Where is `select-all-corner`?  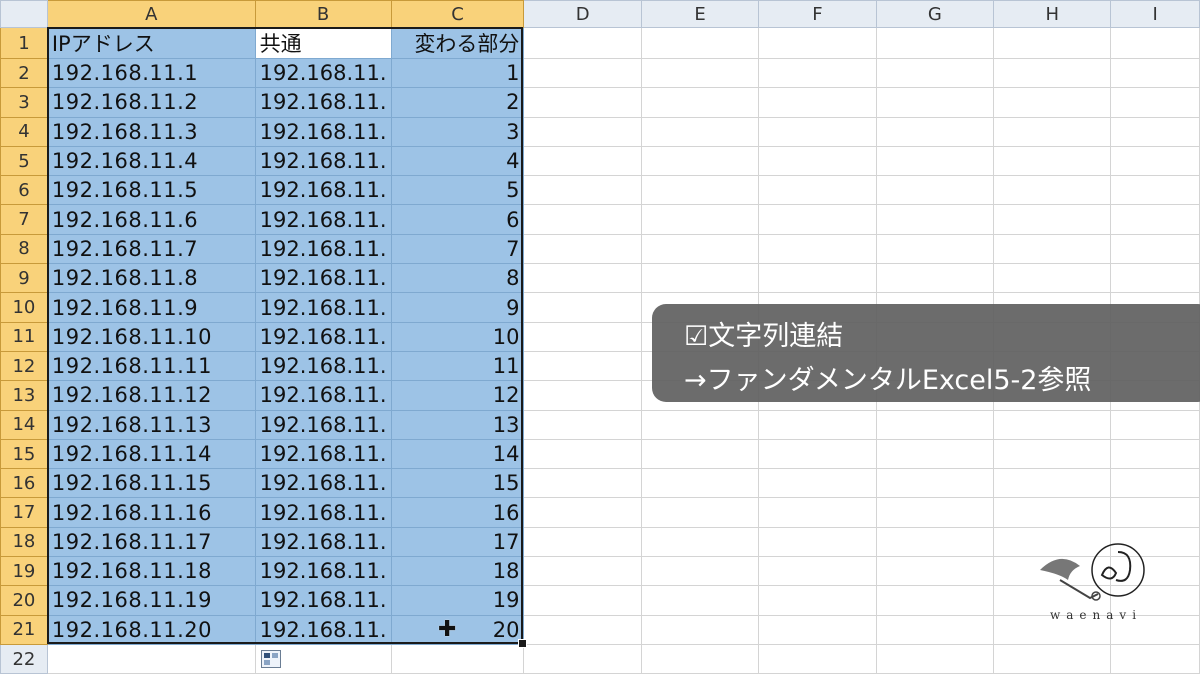
select-all-corner is located at coordinates (24, 14).